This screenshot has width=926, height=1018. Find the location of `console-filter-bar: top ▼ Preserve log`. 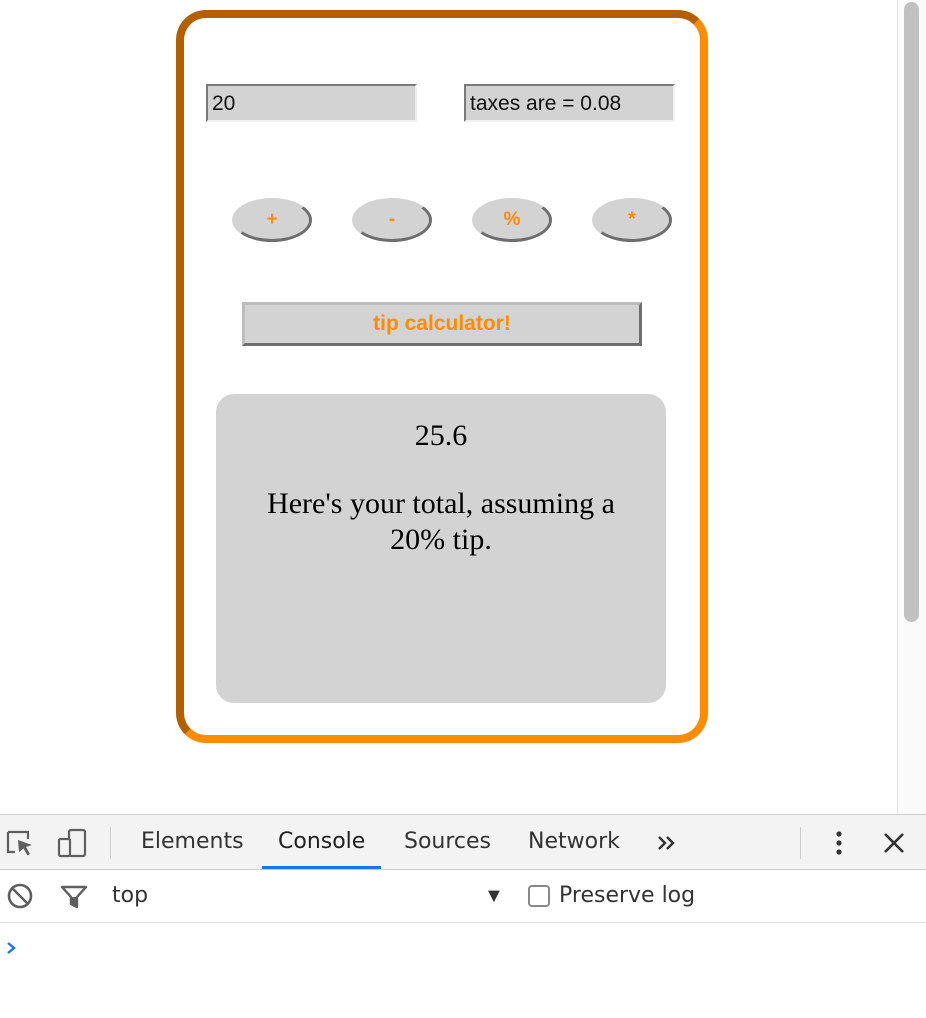

console-filter-bar: top ▼ Preserve log is located at coordinates (463, 896).